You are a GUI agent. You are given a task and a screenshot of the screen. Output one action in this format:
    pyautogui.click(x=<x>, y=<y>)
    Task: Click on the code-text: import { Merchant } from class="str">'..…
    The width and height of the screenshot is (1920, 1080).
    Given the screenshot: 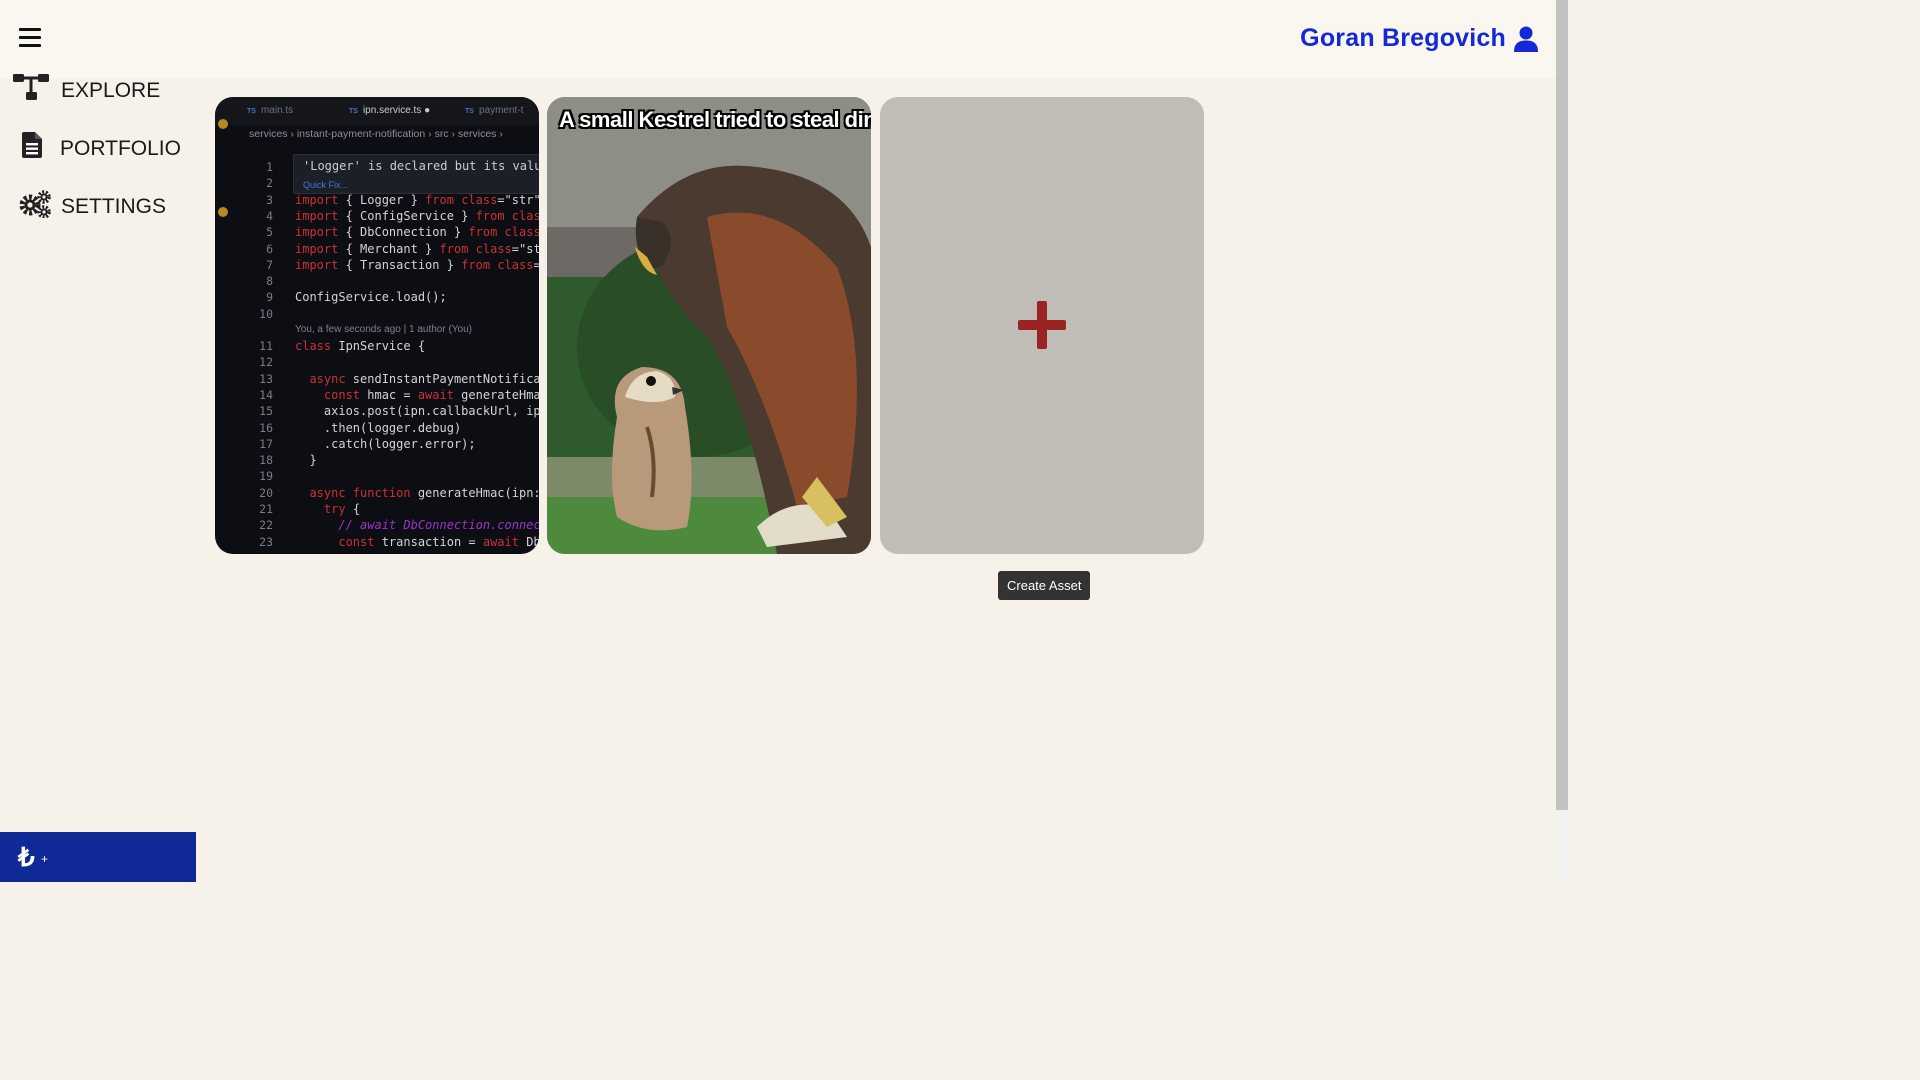 What is the action you would take?
    pyautogui.click(x=417, y=248)
    